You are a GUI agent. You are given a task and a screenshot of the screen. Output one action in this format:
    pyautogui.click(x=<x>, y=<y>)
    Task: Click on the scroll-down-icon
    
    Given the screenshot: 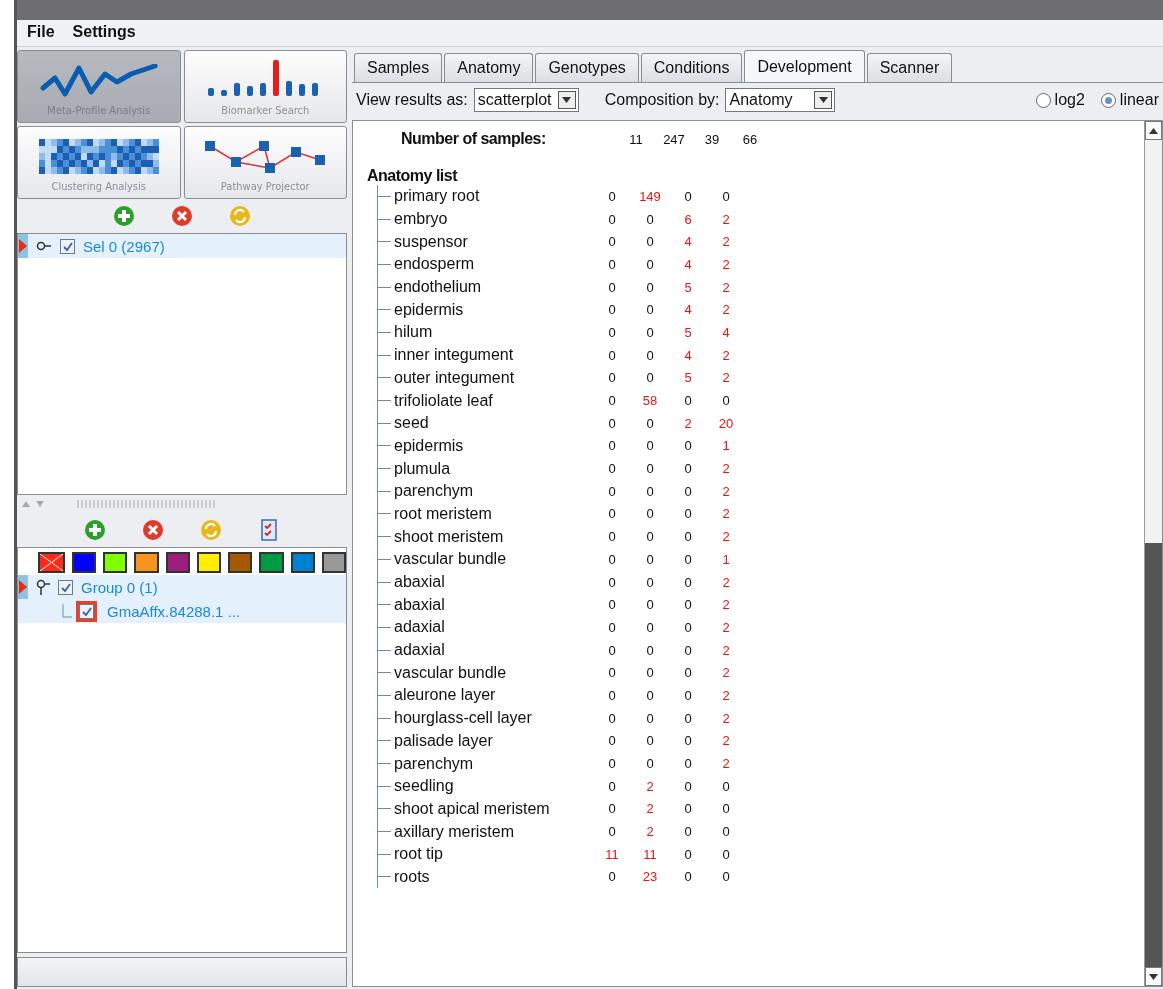 What is the action you would take?
    pyautogui.click(x=1153, y=976)
    